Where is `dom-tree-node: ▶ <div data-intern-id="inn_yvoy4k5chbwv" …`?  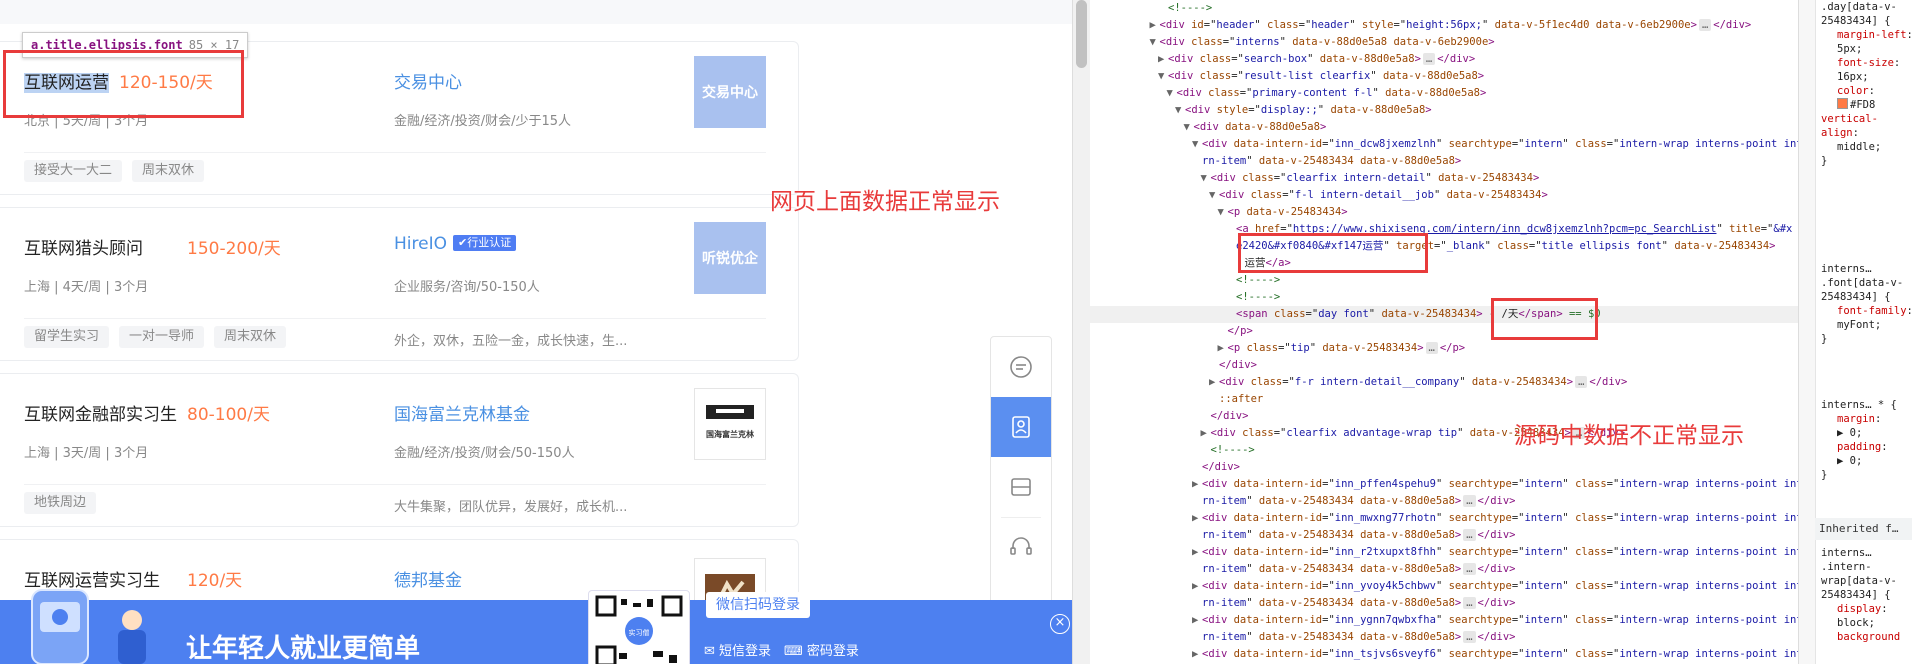 dom-tree-node: ▶ <div data-intern-id="inn_yvoy4k5chbwv" … is located at coordinates (1444, 586).